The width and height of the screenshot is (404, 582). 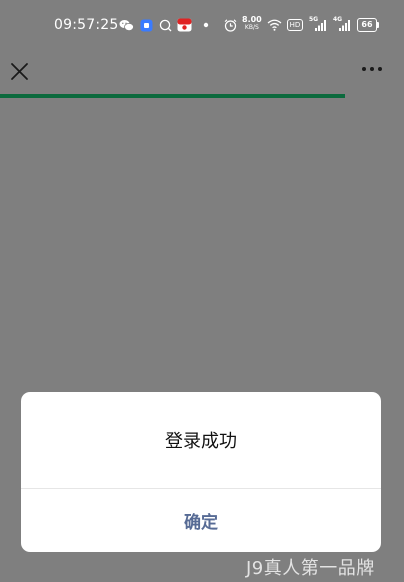 I want to click on net-speed-value: 8.00, so click(x=252, y=19).